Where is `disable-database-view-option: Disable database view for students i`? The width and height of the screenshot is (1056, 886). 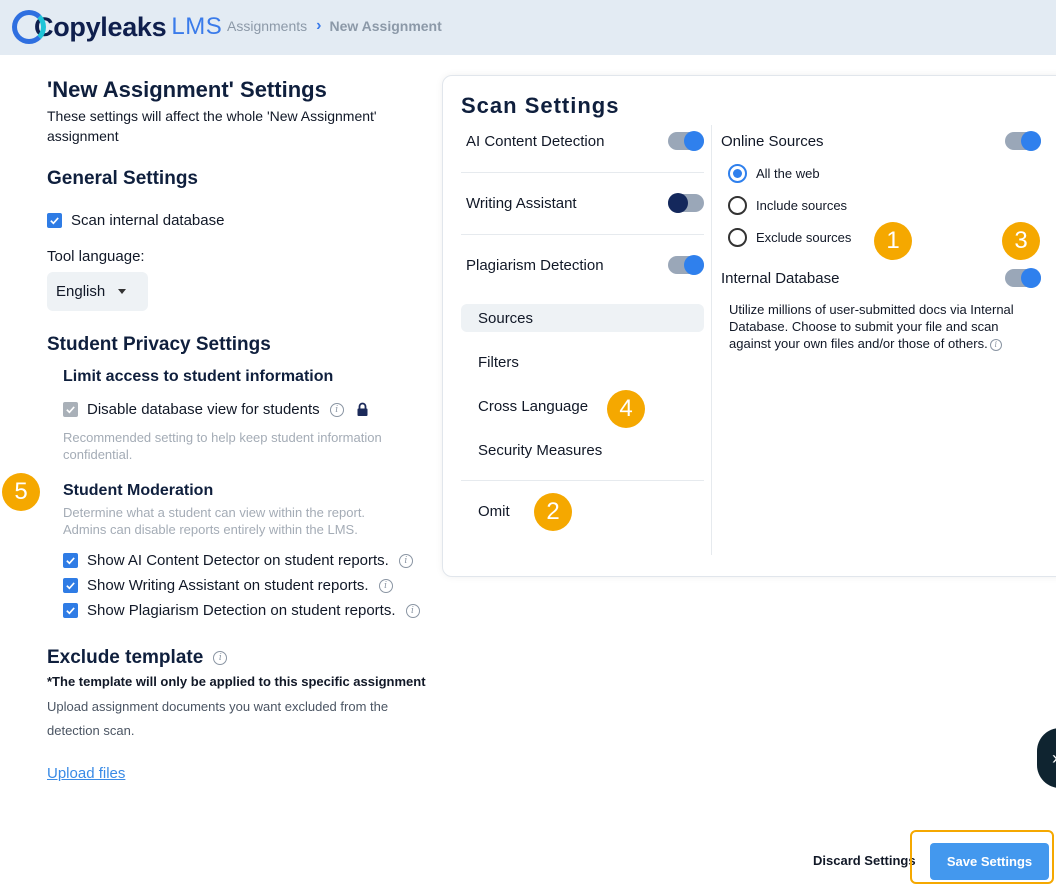
disable-database-view-option: Disable database view for students i is located at coordinates (216, 409).